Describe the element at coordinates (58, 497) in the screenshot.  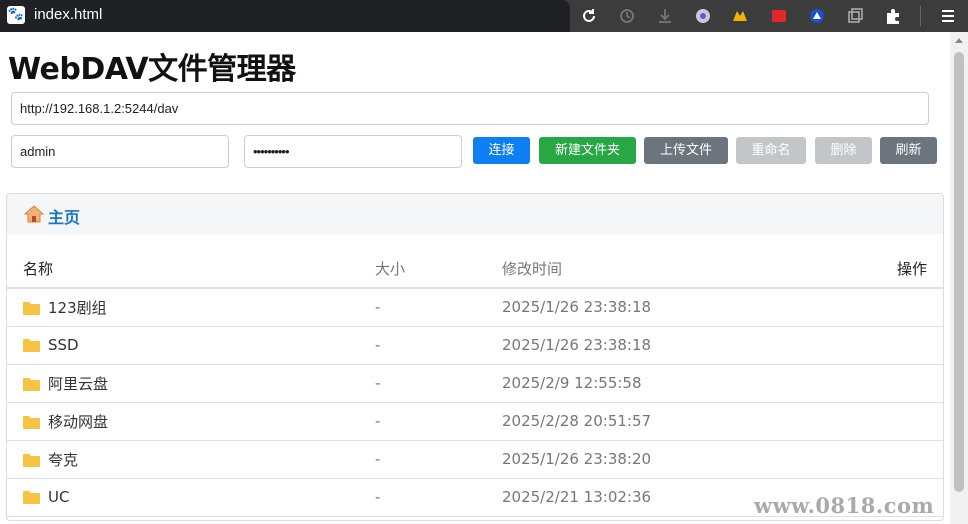
I see `file-name: UC` at that location.